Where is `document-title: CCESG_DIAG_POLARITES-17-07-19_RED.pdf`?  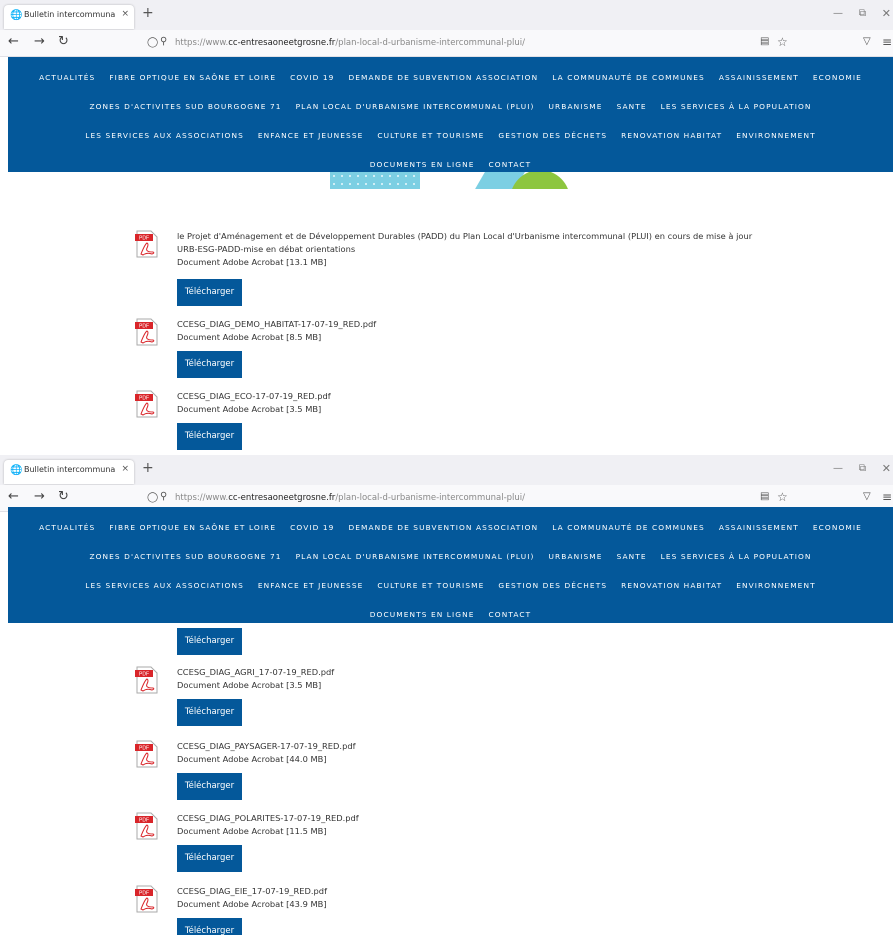 document-title: CCESG_DIAG_POLARITES-17-07-19_RED.pdf is located at coordinates (268, 818).